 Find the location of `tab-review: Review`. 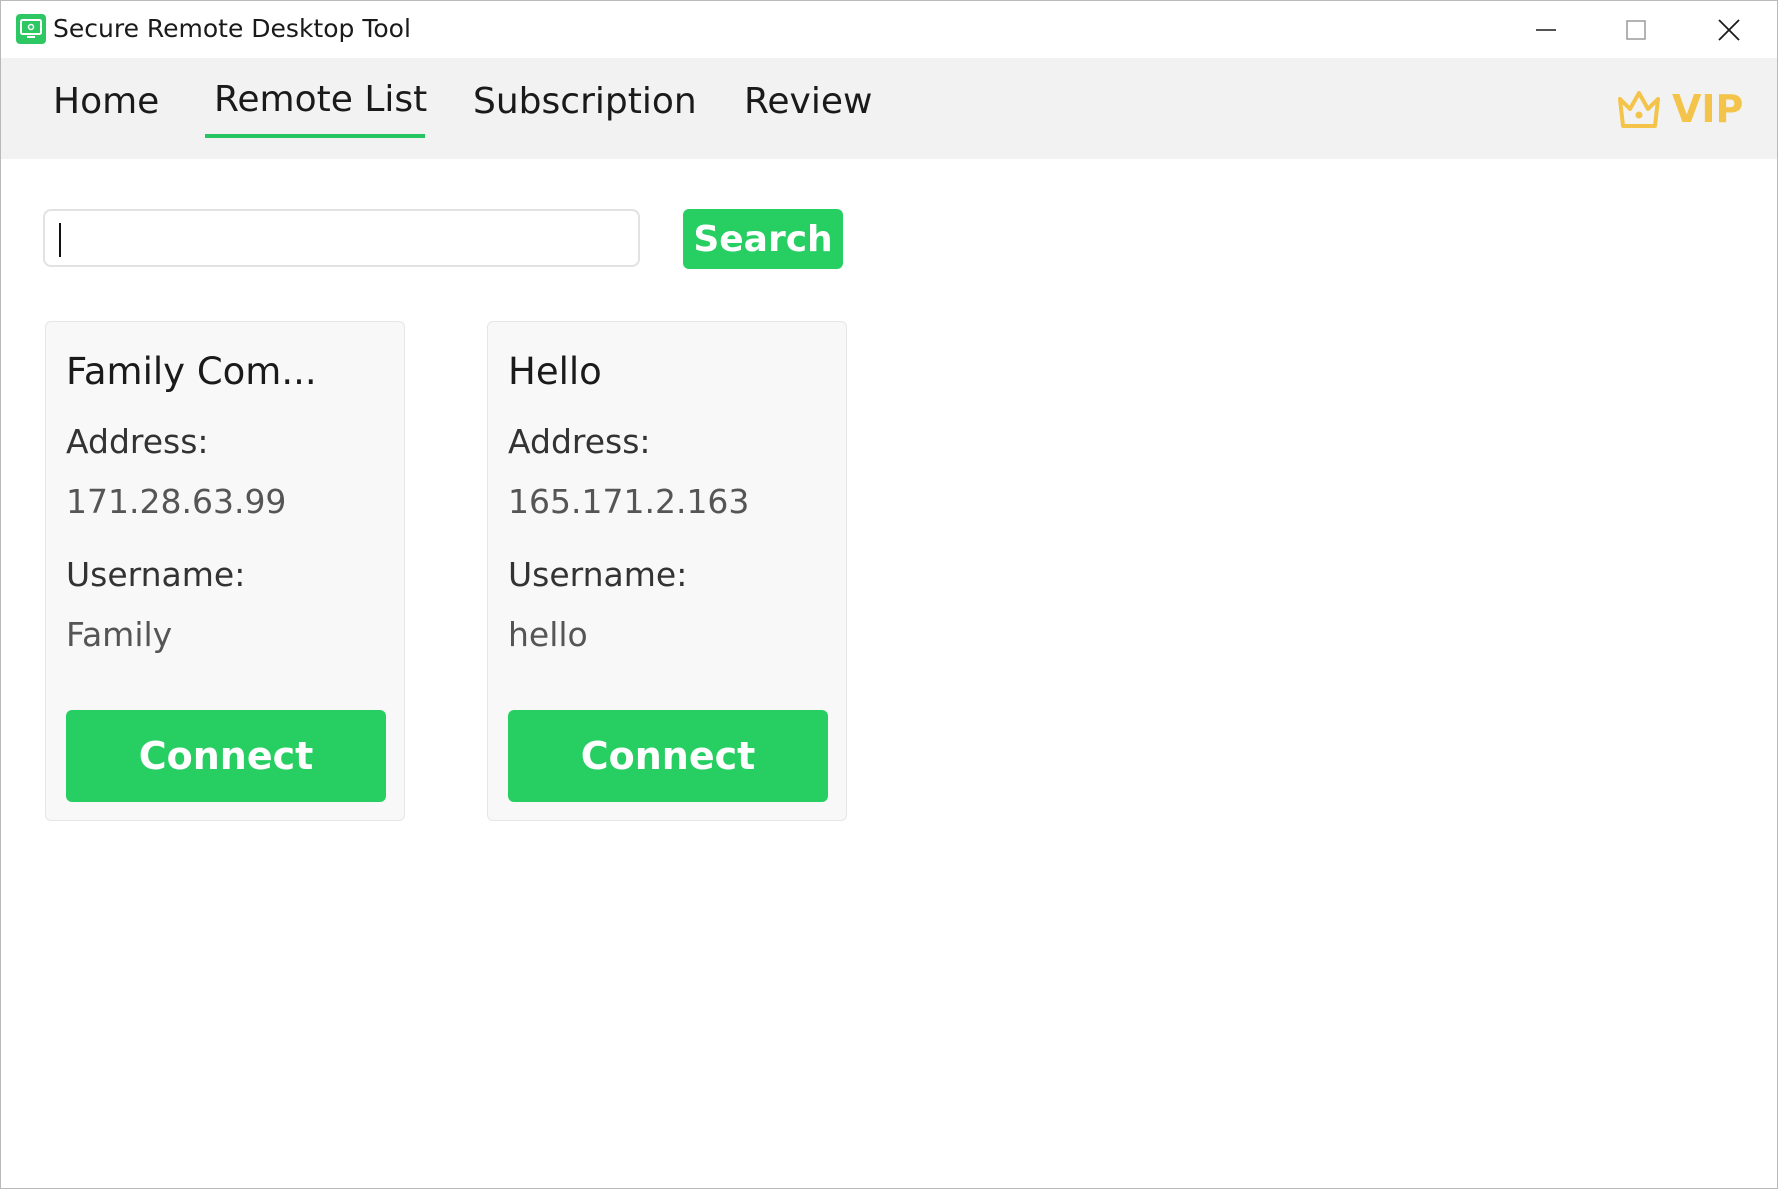

tab-review: Review is located at coordinates (808, 108).